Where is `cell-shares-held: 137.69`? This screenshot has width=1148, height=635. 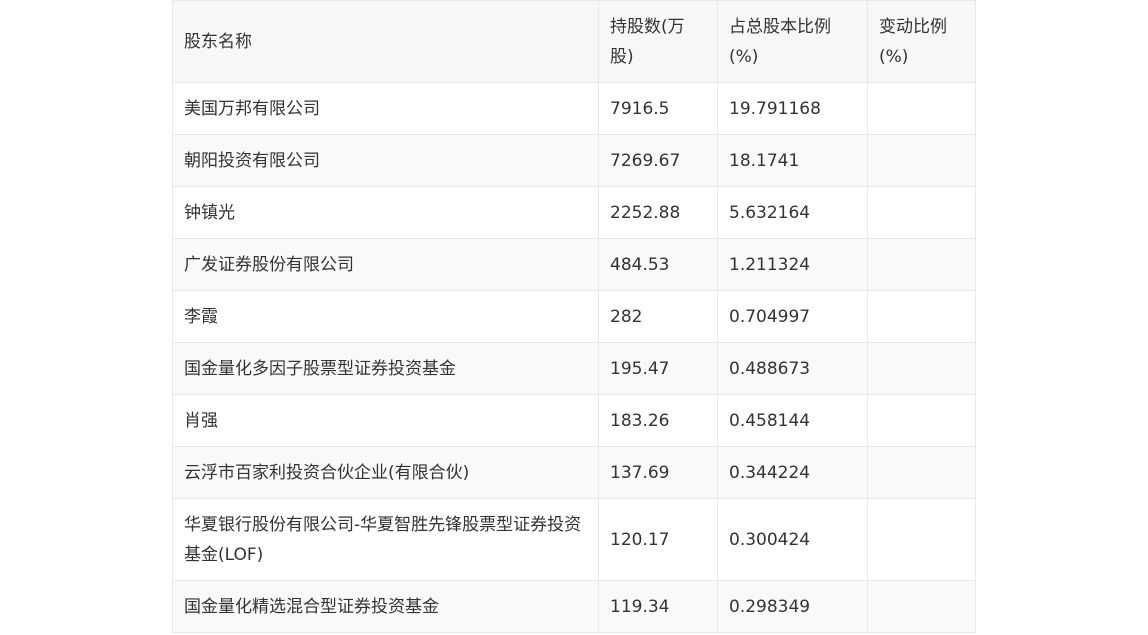
cell-shares-held: 137.69 is located at coordinates (658, 472).